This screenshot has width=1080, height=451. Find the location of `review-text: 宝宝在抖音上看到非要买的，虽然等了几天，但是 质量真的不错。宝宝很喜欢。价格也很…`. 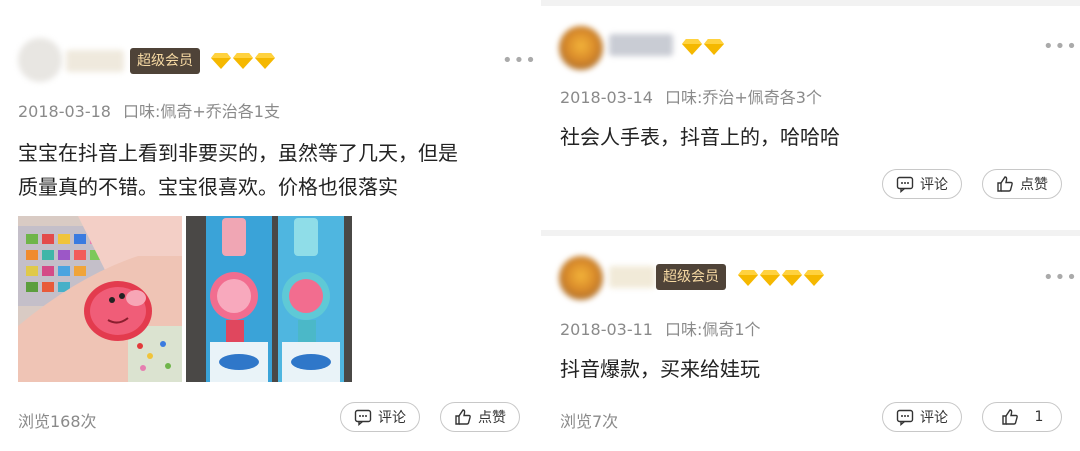

review-text: 宝宝在抖音上看到非要买的，虽然等了几天，但是 质量真的不错。宝宝很喜欢。价格也很… is located at coordinates (238, 170).